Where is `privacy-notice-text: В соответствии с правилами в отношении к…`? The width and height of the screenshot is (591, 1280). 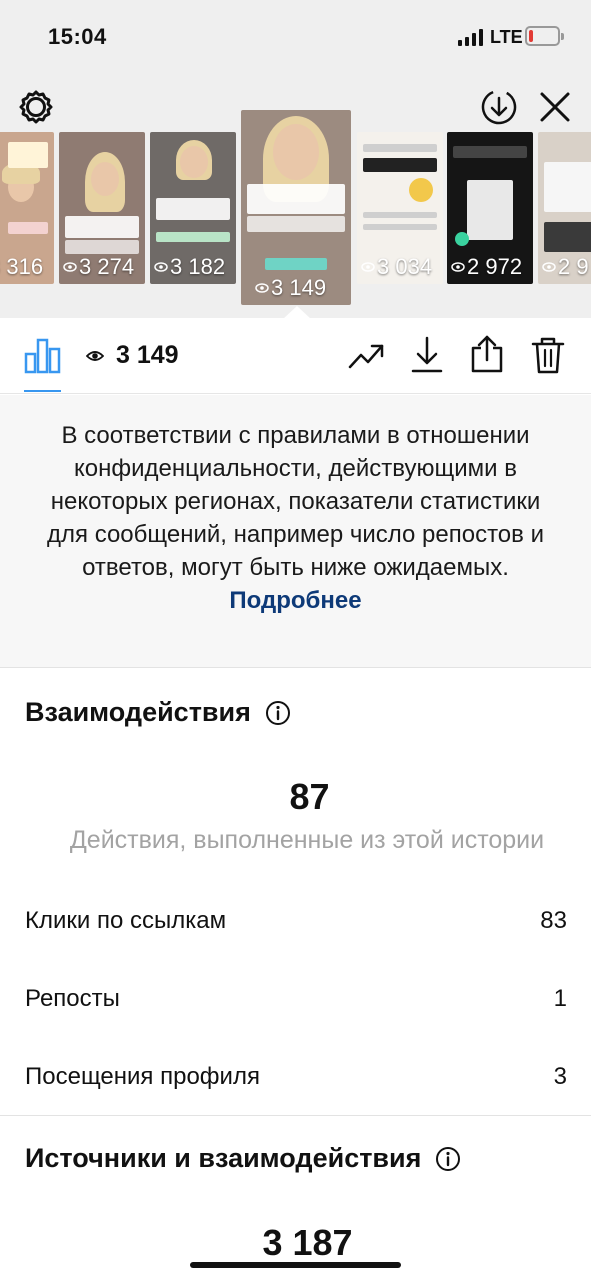
privacy-notice-text: В соответствии с правилами в отношении к… is located at coordinates (295, 518).